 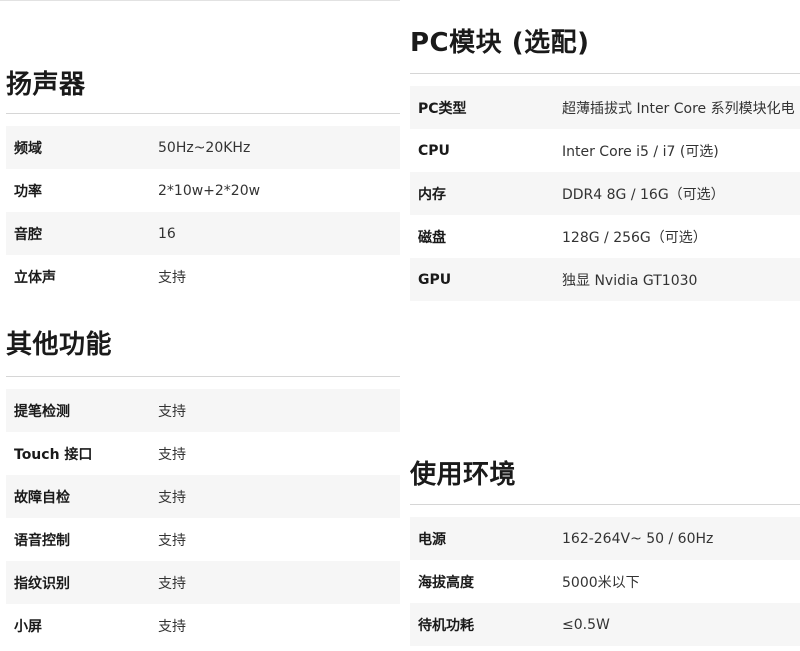 I want to click on spec-label: 海拔高度, so click(x=446, y=582).